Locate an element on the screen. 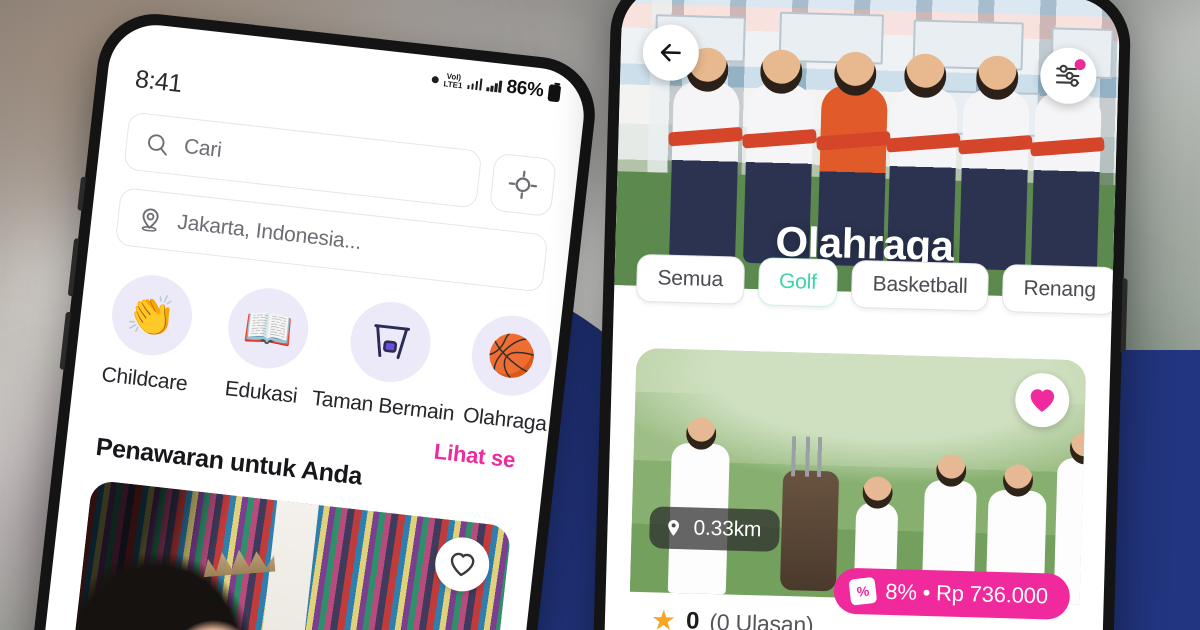 This screenshot has height=630, width=1200. location-pin-icon is located at coordinates (674, 528).